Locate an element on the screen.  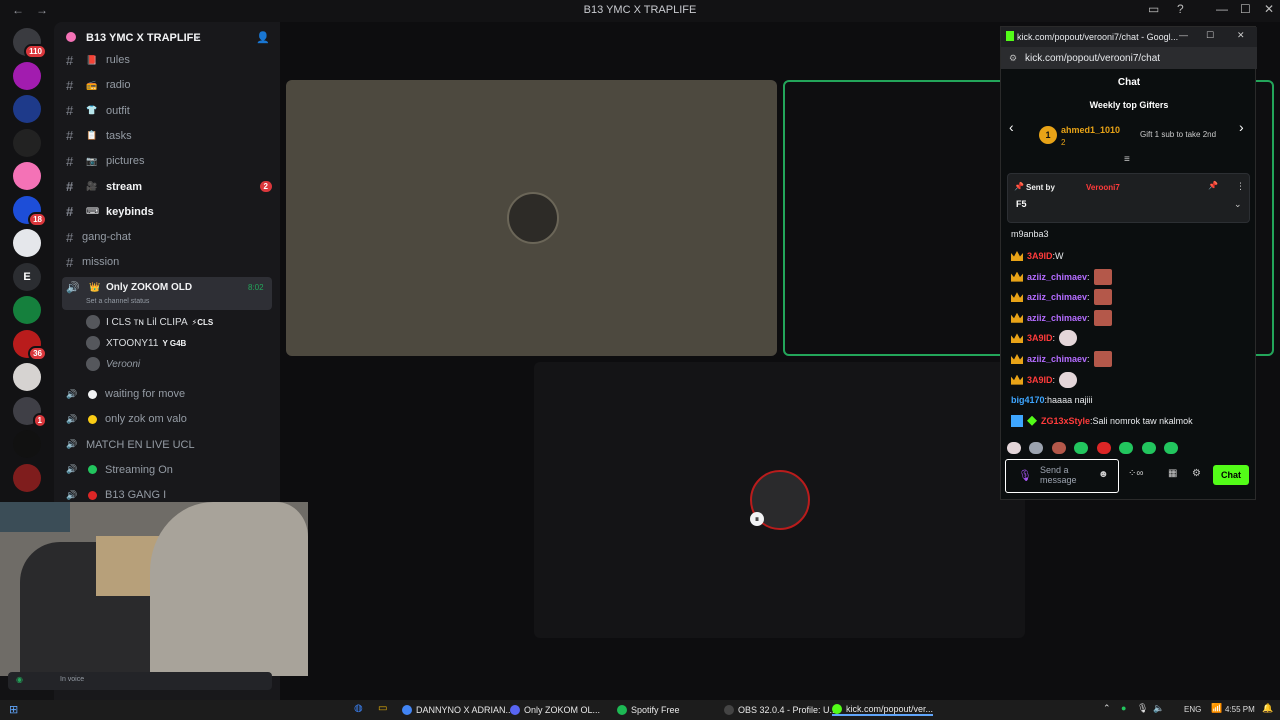
notification-icon: 🔔 is located at coordinates (1267, 708).